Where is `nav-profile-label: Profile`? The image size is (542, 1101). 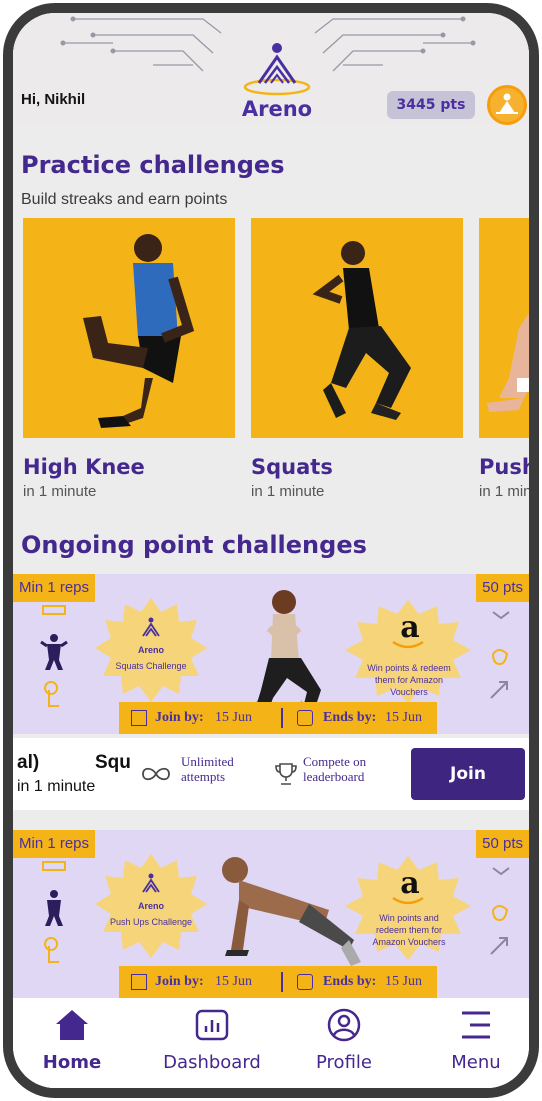
nav-profile-label: Profile is located at coordinates (344, 1062).